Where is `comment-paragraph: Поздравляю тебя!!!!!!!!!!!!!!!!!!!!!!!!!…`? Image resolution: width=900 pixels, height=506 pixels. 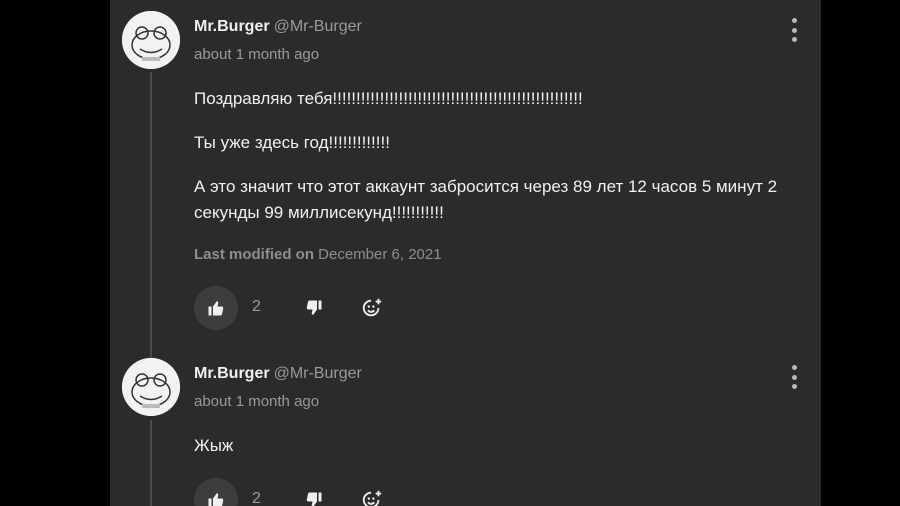
comment-paragraph: Поздравляю тебя!!!!!!!!!!!!!!!!!!!!!!!!!… is located at coordinates (388, 98).